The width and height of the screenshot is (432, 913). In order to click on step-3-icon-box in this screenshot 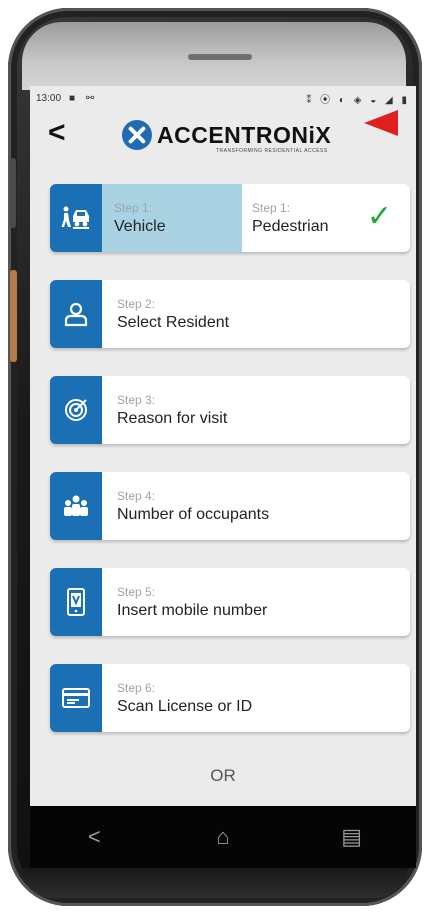, I will do `click(76, 410)`.